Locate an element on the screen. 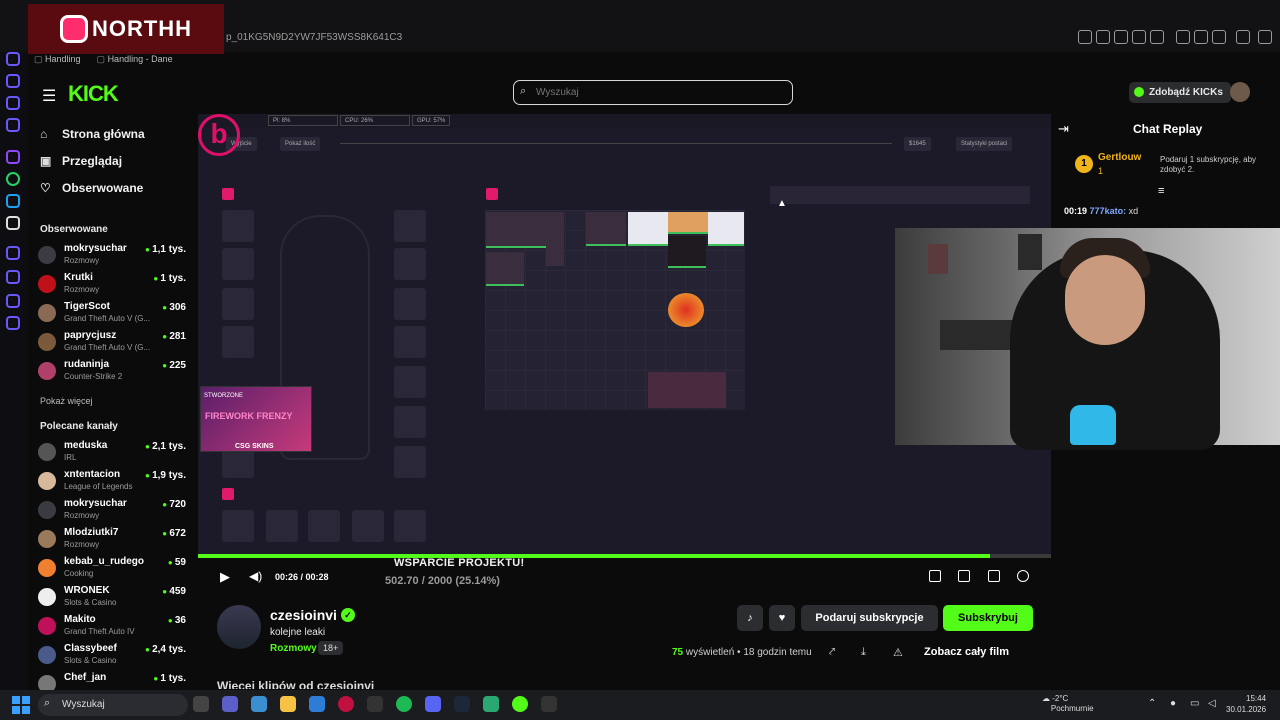 The image size is (1280, 720). taskbar-search: Wyszukaj is located at coordinates (113, 705).